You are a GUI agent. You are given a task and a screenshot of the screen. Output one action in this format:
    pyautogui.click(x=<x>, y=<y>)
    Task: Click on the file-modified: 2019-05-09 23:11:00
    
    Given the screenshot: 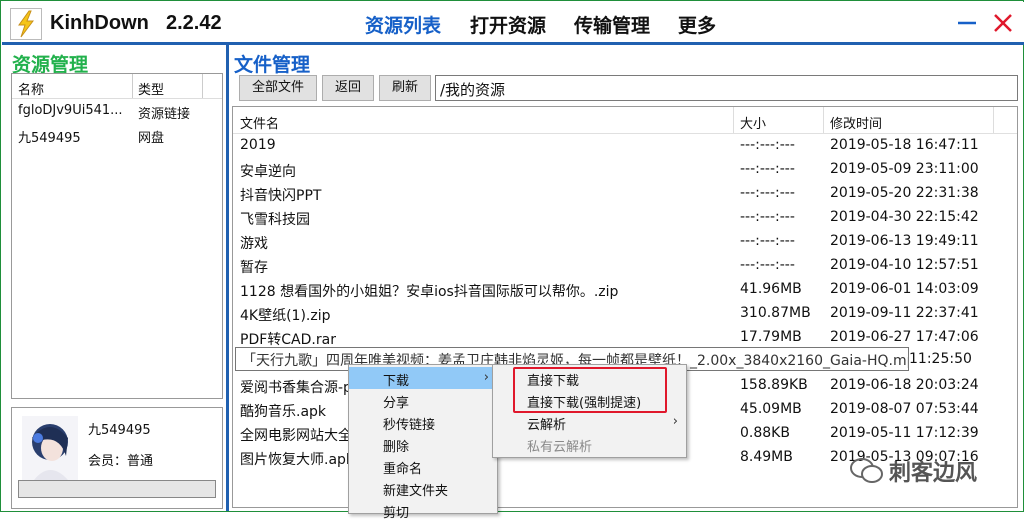 What is the action you would take?
    pyautogui.click(x=904, y=169)
    